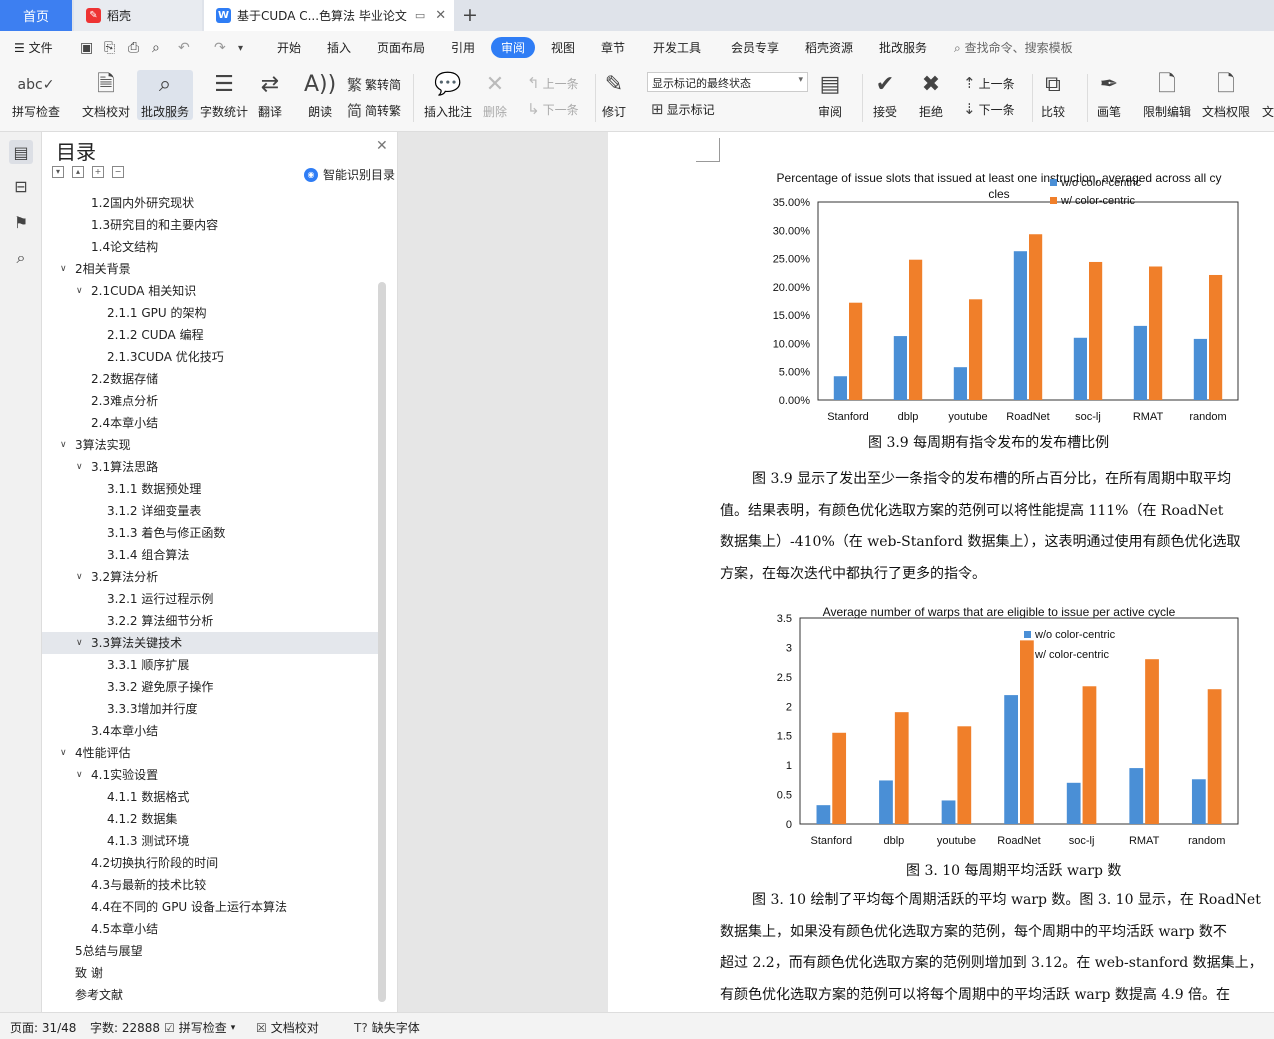  I want to click on delete-comment-button: ✕ 删除, so click(495, 95).